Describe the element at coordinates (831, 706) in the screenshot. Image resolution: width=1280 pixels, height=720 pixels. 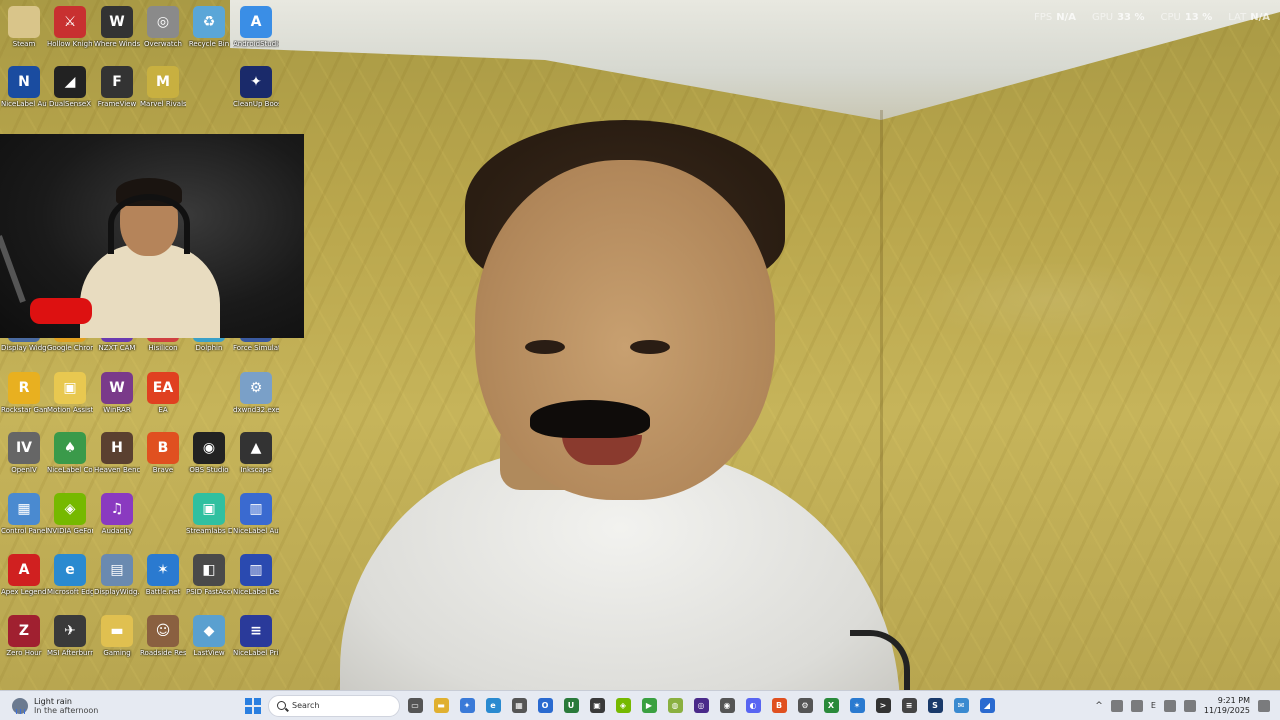
I see `taskbar-xbox-app-icon: X` at that location.